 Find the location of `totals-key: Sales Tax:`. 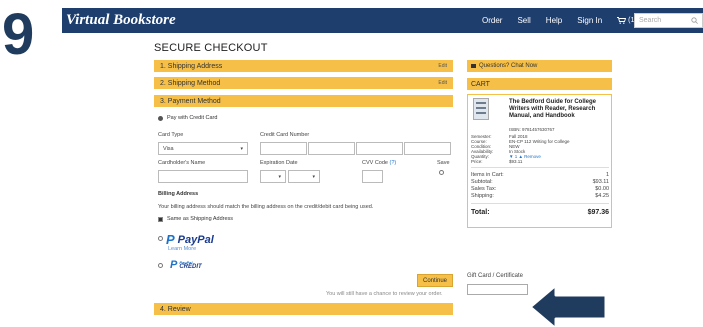

totals-key: Sales Tax: is located at coordinates (484, 189).